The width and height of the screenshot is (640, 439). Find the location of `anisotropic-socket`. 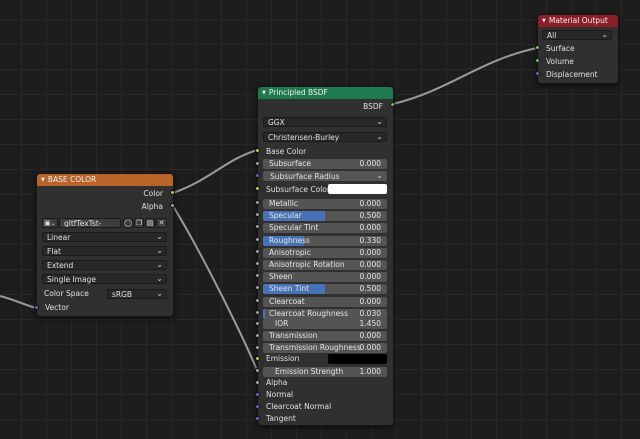

anisotropic-socket is located at coordinates (257, 251).